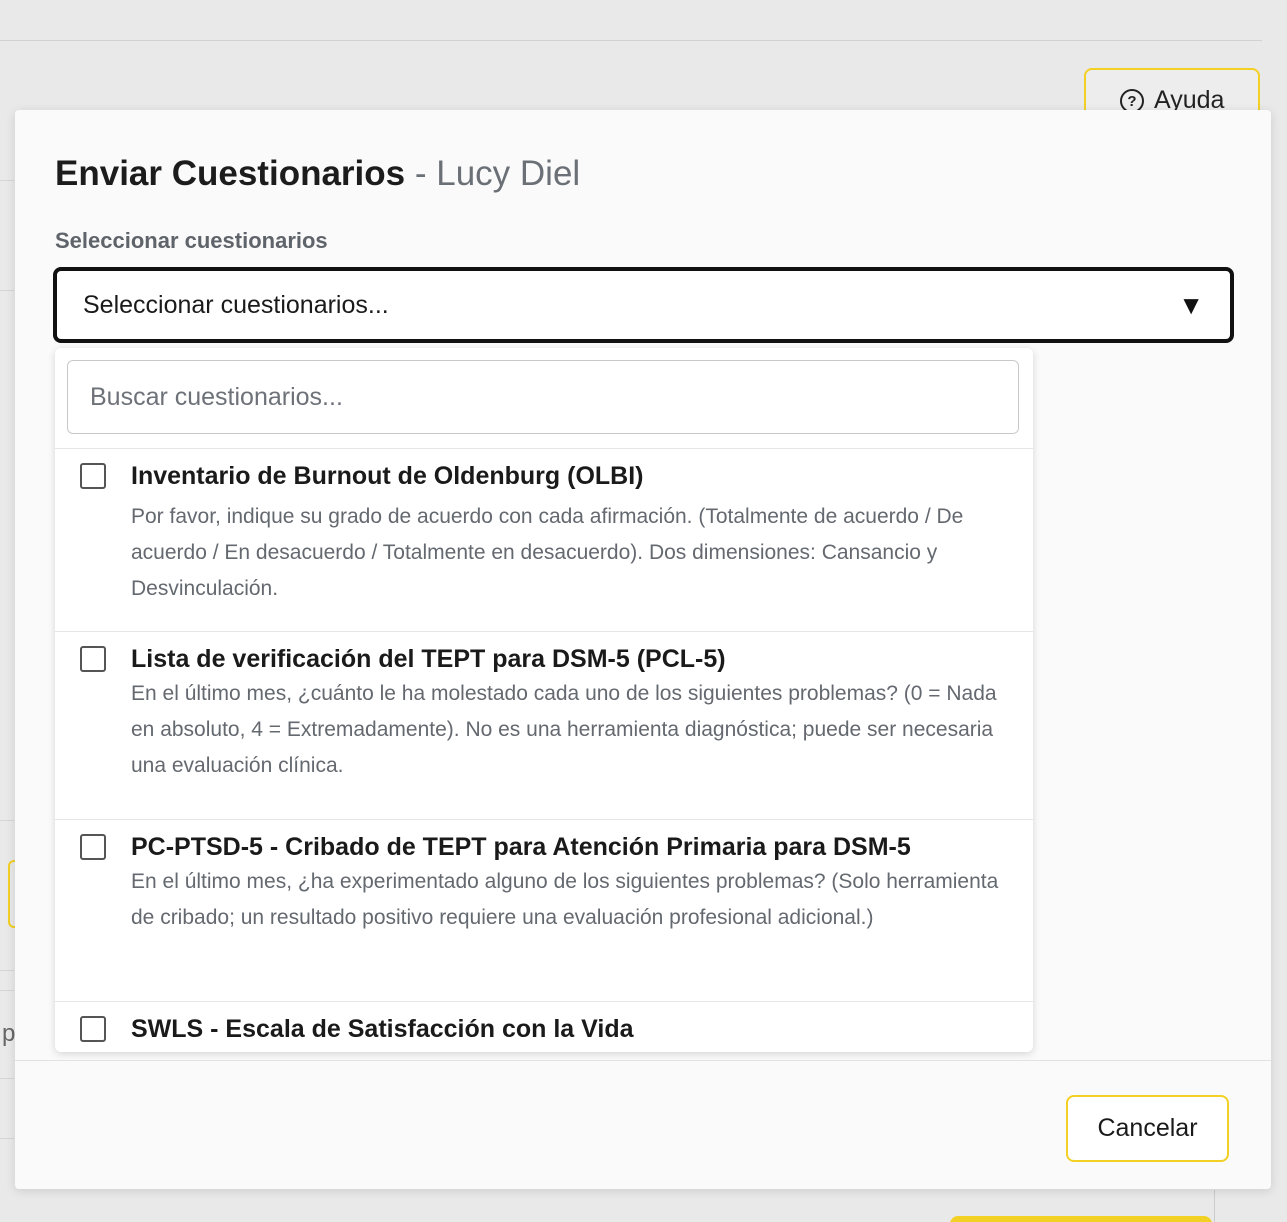  What do you see at coordinates (191, 240) in the screenshot?
I see `questionnaire-select-label: Seleccionar cuestionarios` at bounding box center [191, 240].